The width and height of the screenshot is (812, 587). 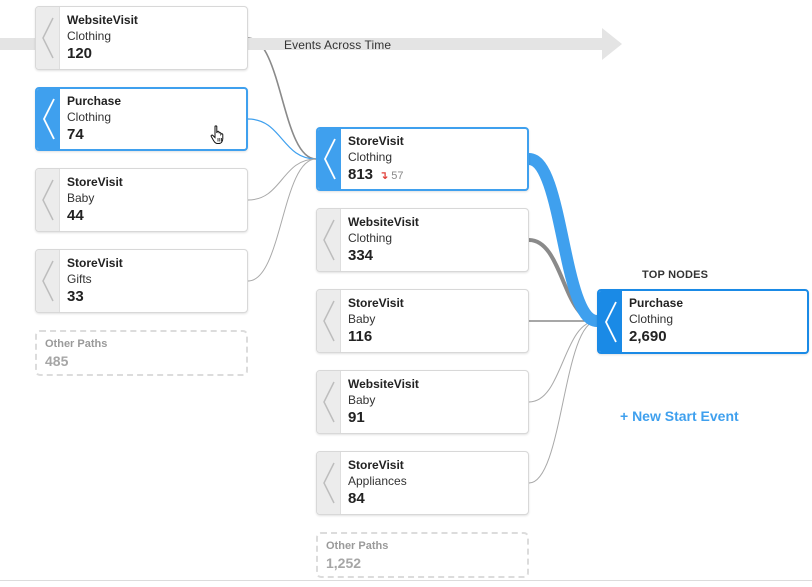 I want to click on link-purchase-clothing, so click(x=282, y=139).